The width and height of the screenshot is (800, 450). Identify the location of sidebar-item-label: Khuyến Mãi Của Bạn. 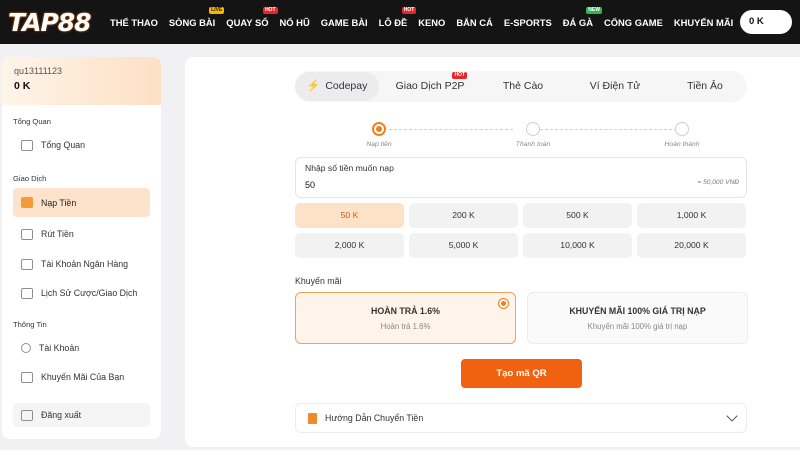
(83, 377).